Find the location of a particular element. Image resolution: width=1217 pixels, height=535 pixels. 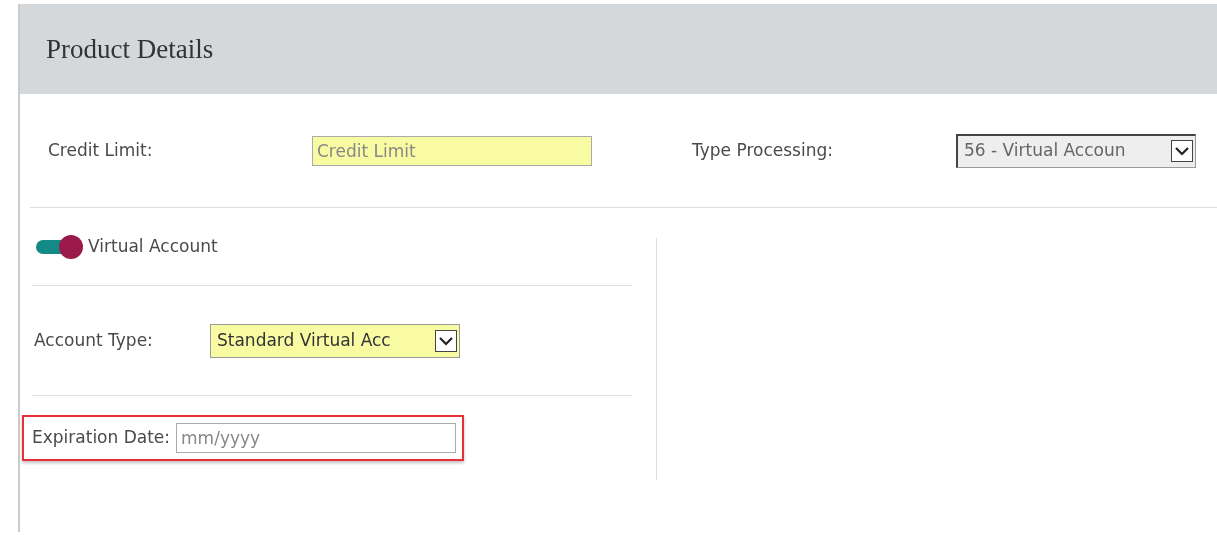

field-label: Credit Limit: is located at coordinates (101, 150).